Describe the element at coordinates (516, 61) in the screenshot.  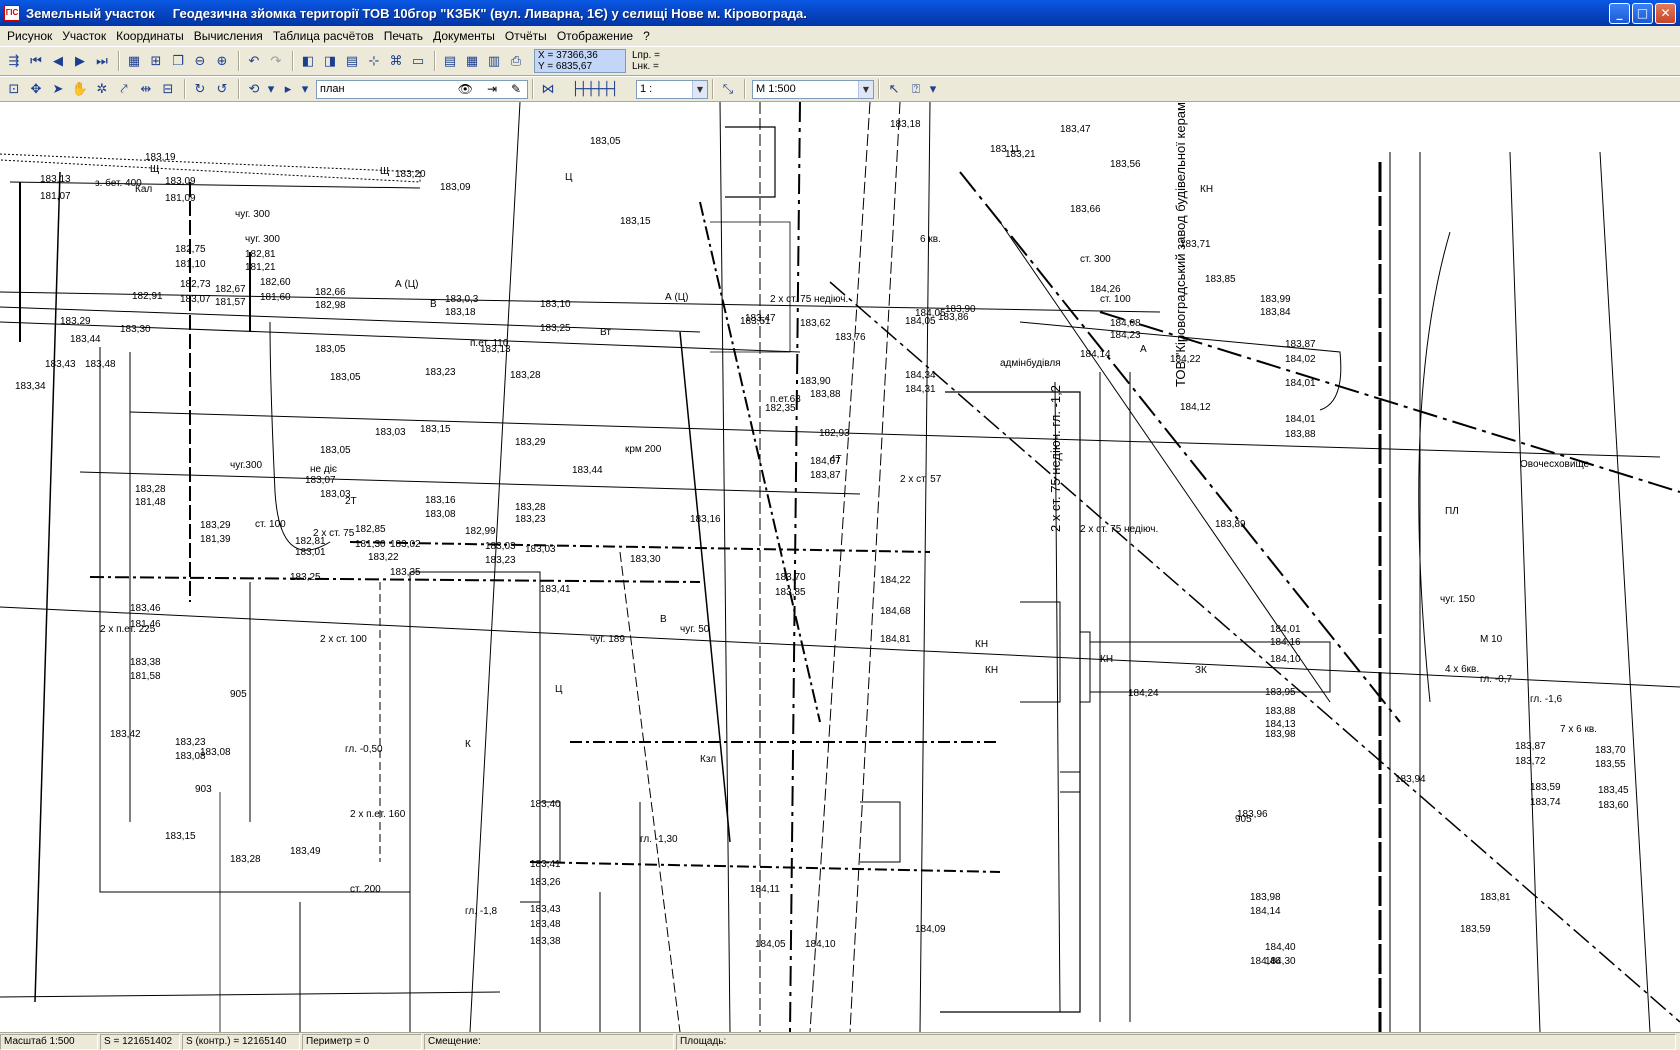
I see `print-icon: ⎙` at that location.